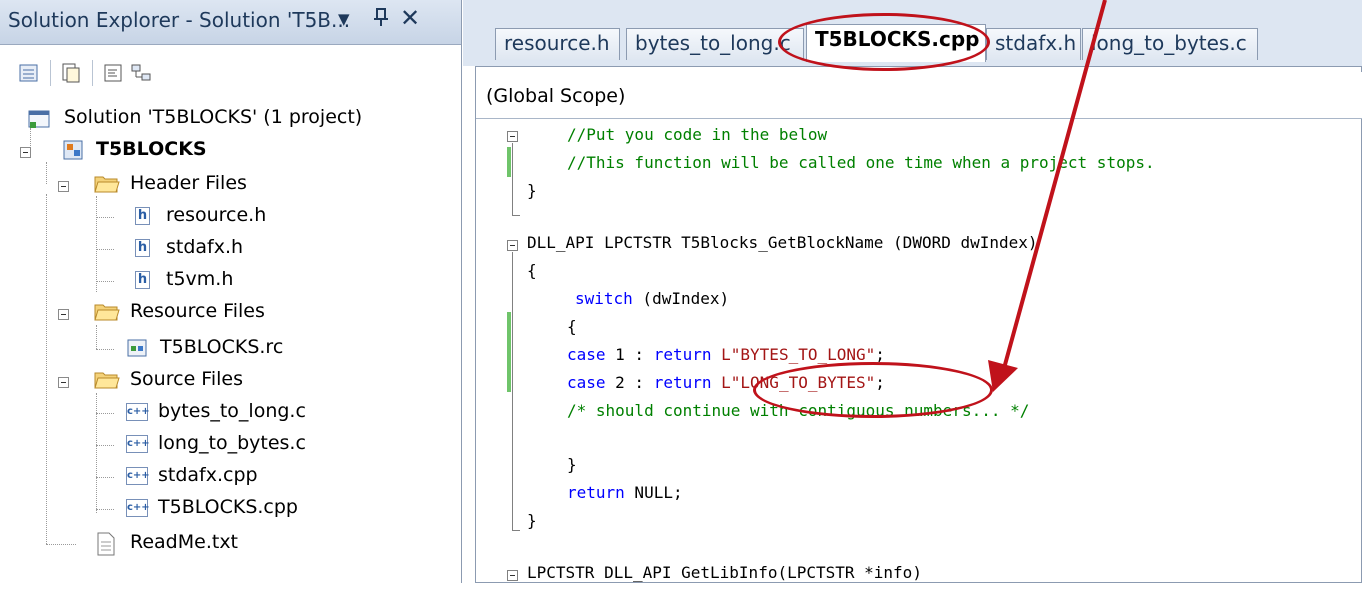  What do you see at coordinates (197, 311) in the screenshot?
I see `tree-item-label: Resource Files` at bounding box center [197, 311].